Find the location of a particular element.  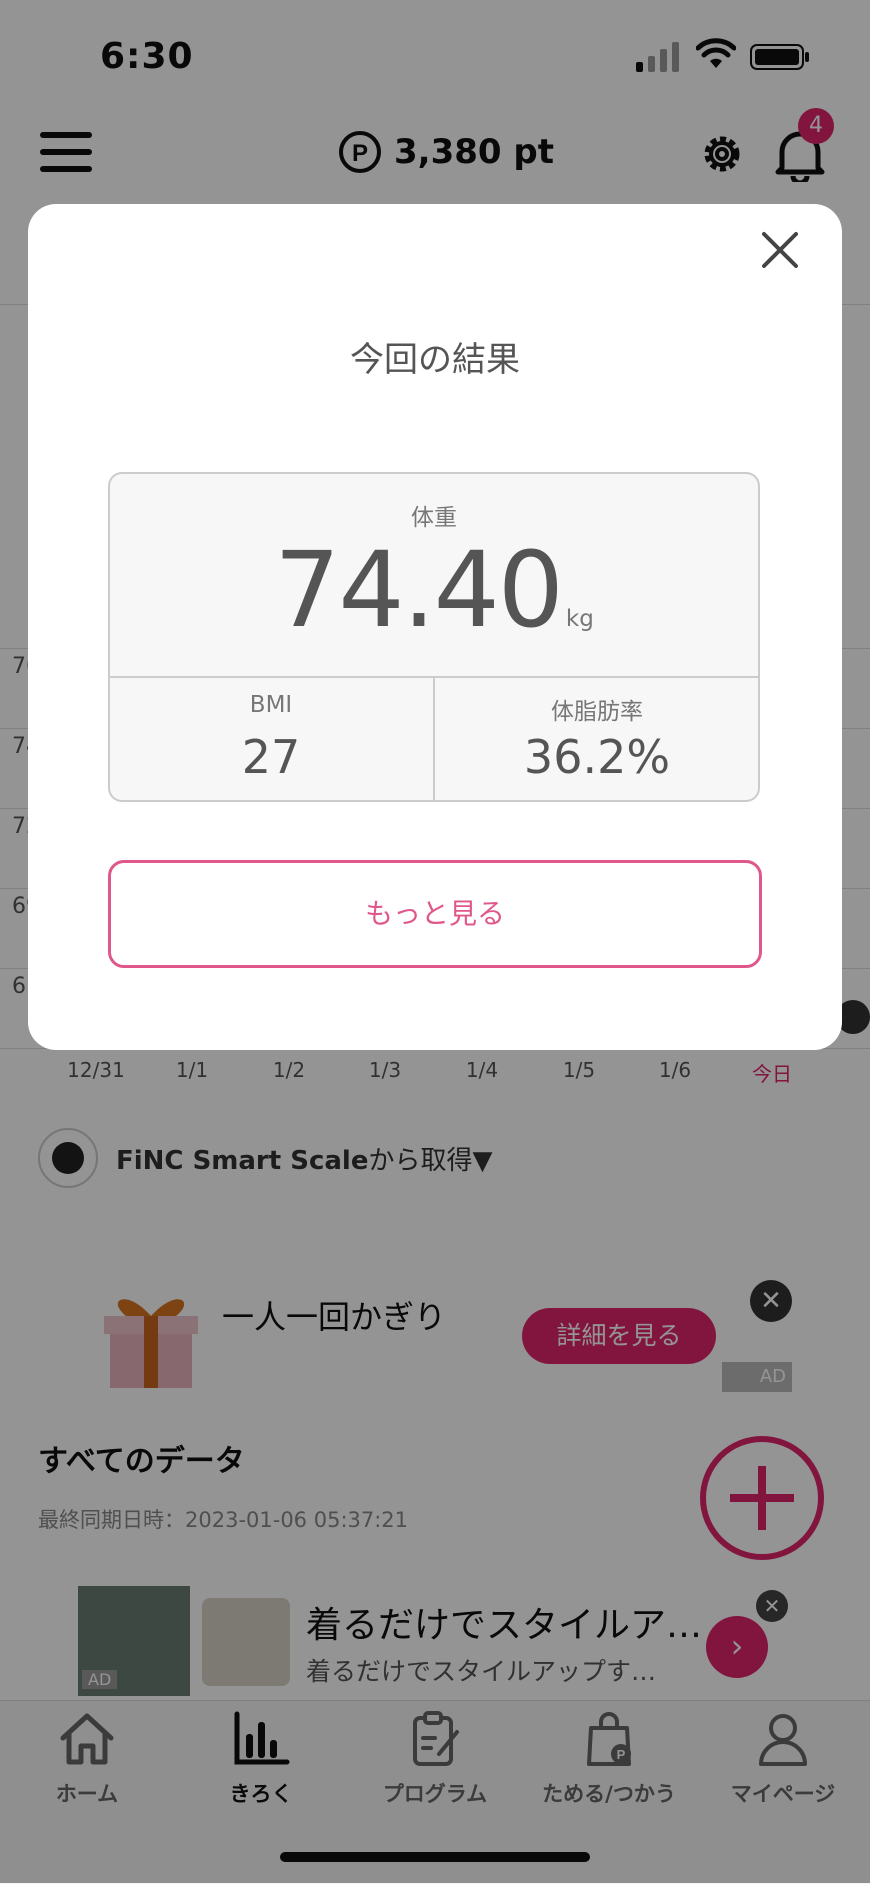

modal-title: 今回の結果 is located at coordinates (435, 360).